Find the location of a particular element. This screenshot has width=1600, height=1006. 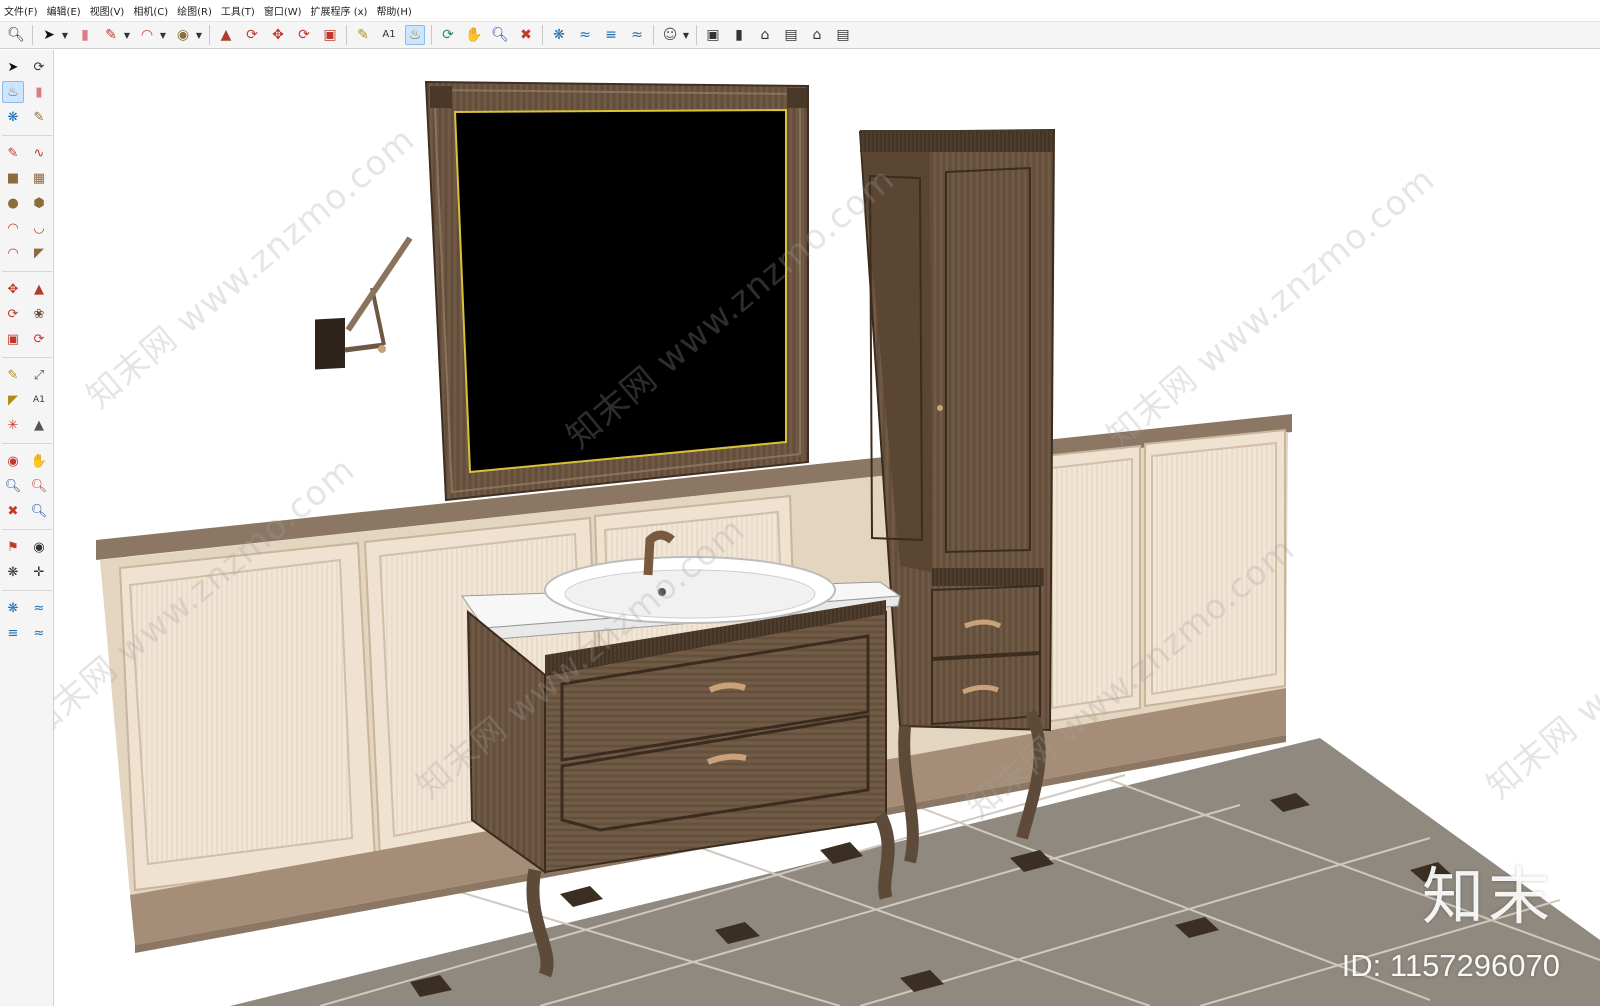

footprints-icon: ❋ is located at coordinates (13, 572).